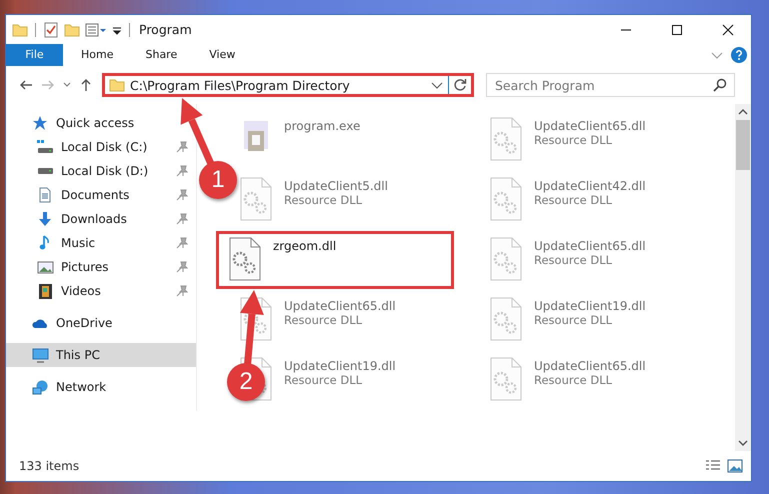  I want to click on window-title: Program, so click(165, 29).